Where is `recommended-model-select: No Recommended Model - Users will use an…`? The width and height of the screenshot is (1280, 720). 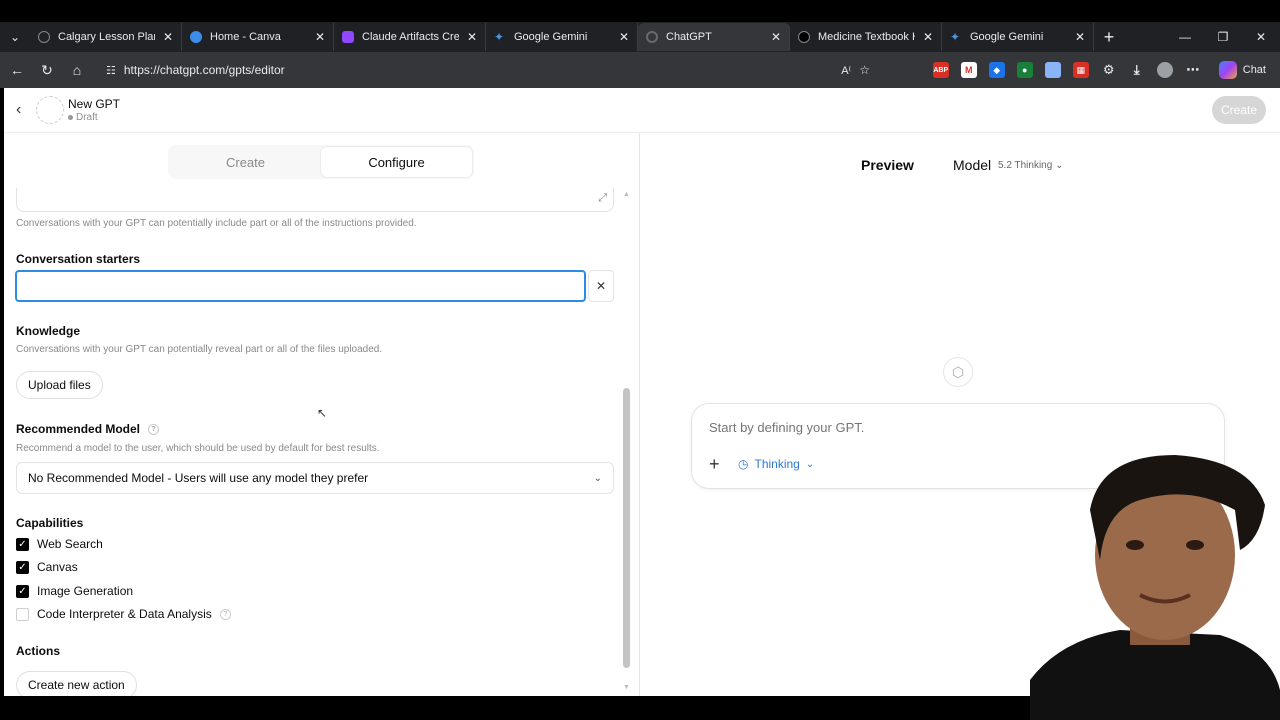
recommended-model-select: No Recommended Model - Users will use an… is located at coordinates (315, 478).